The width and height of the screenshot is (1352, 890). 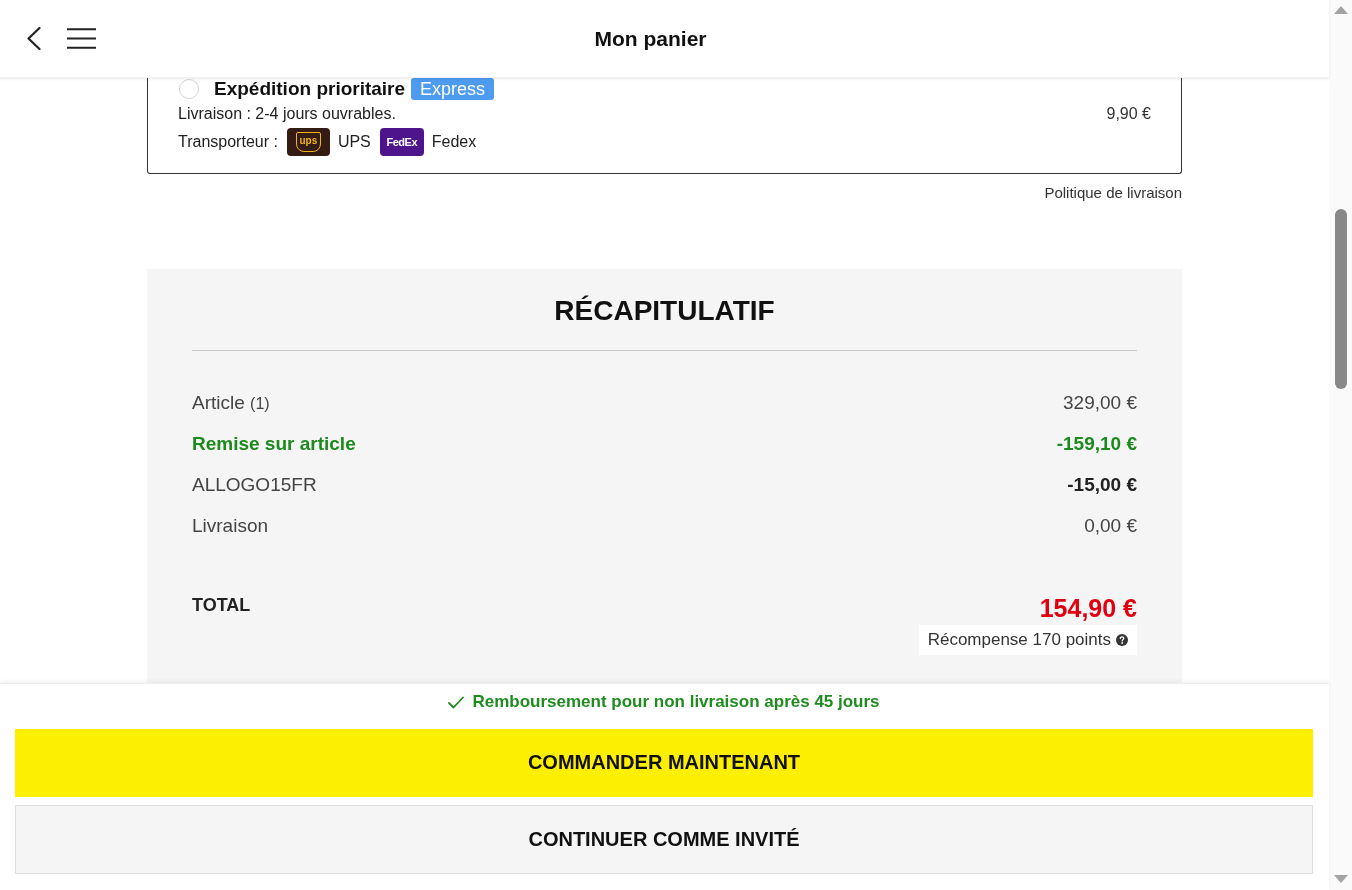 What do you see at coordinates (221, 605) in the screenshot?
I see `total-label: TOTAL` at bounding box center [221, 605].